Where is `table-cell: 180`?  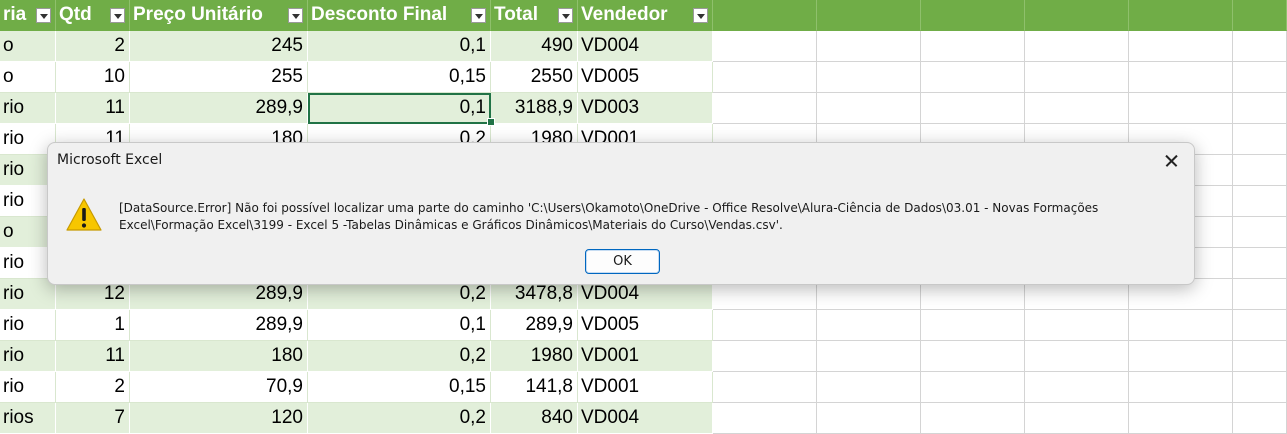
table-cell: 180 is located at coordinates (219, 356).